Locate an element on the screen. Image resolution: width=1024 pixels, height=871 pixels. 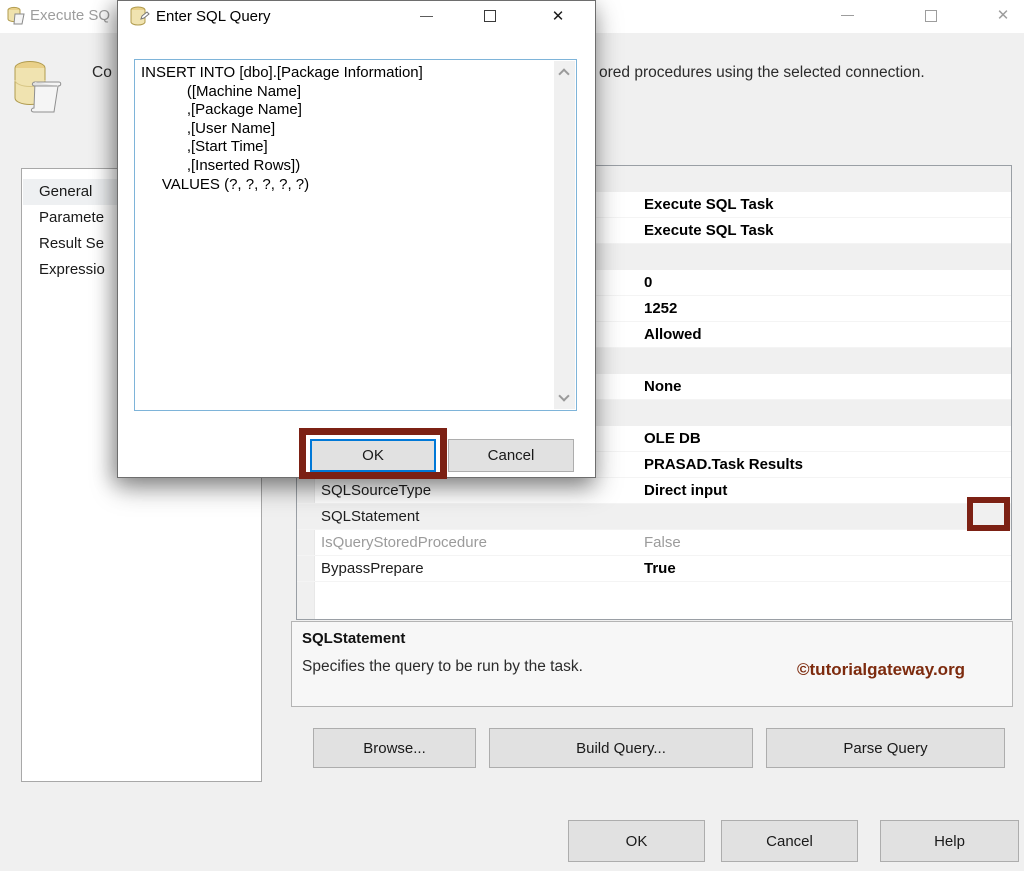
editor-cancel-button: Cancel is located at coordinates (789, 841).